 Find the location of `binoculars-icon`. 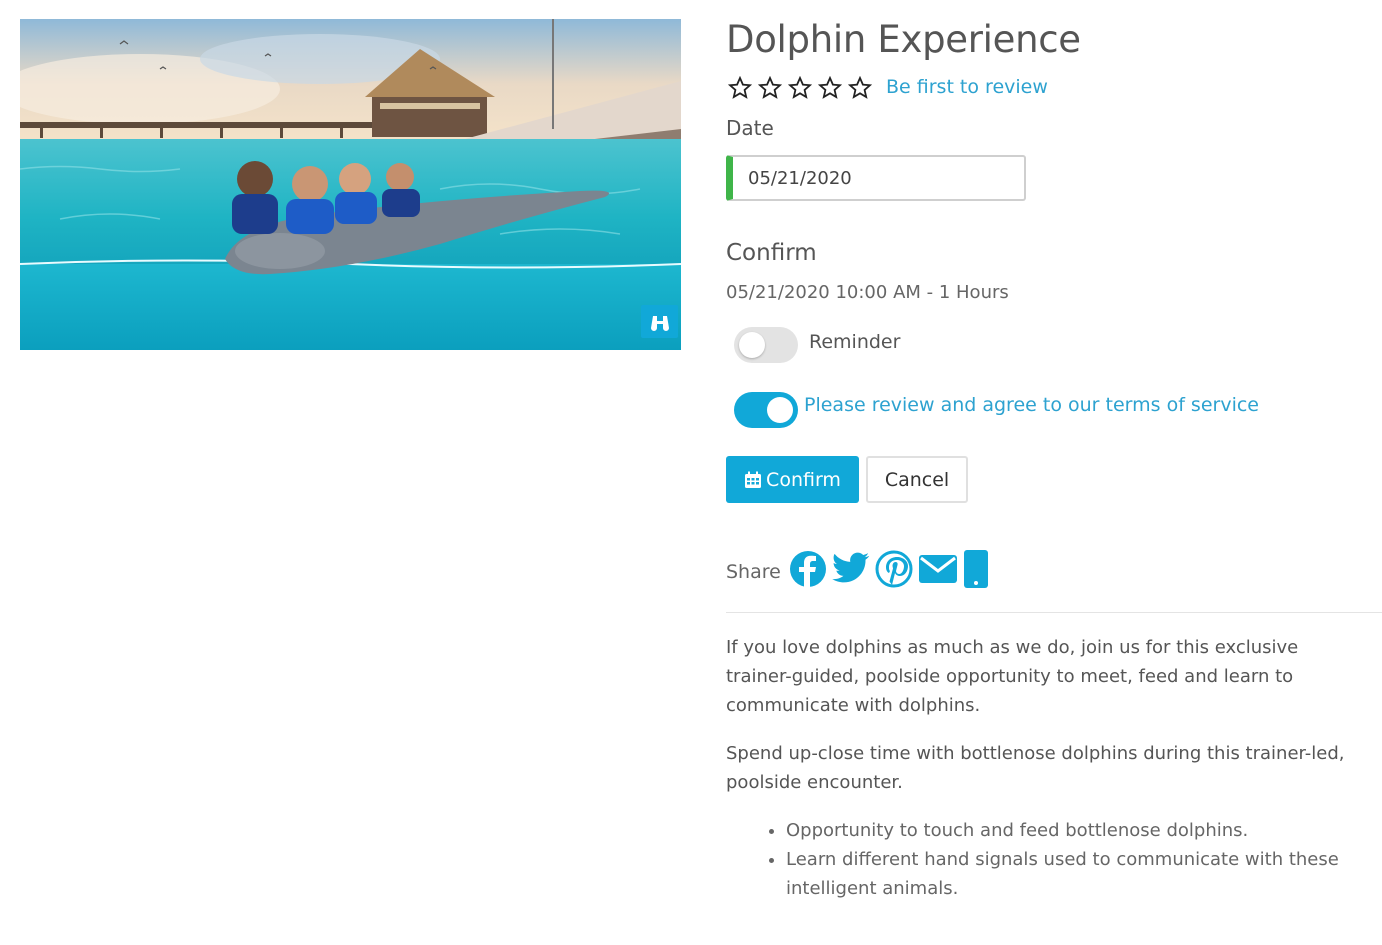

binoculars-icon is located at coordinates (659, 323).